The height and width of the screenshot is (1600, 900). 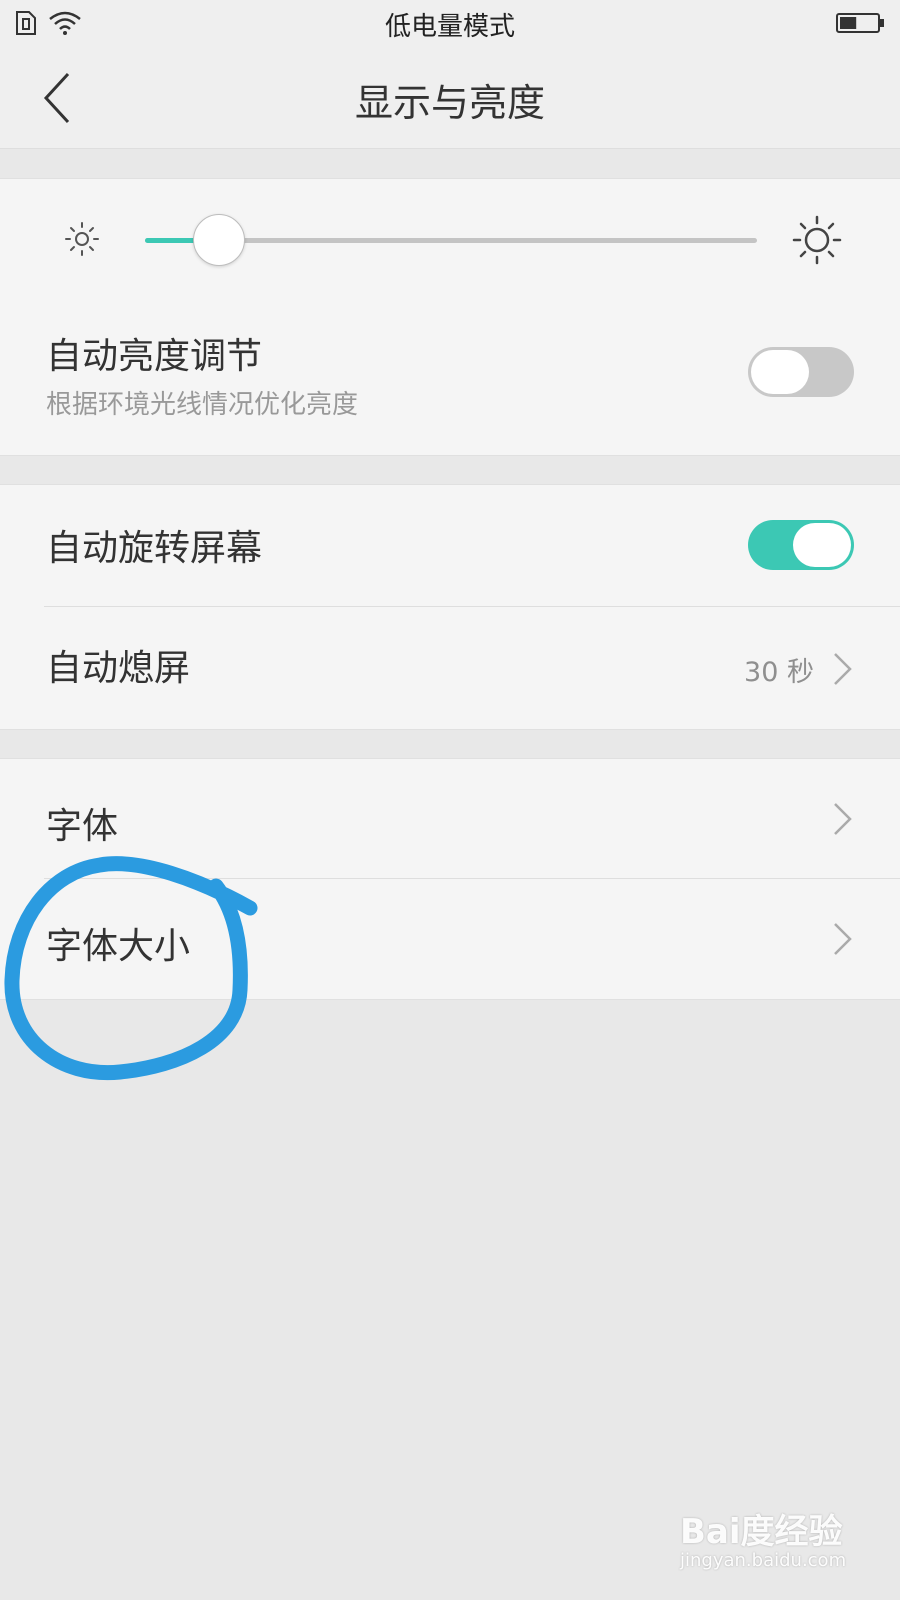 I want to click on auto-rotate-toggle, so click(x=801, y=545).